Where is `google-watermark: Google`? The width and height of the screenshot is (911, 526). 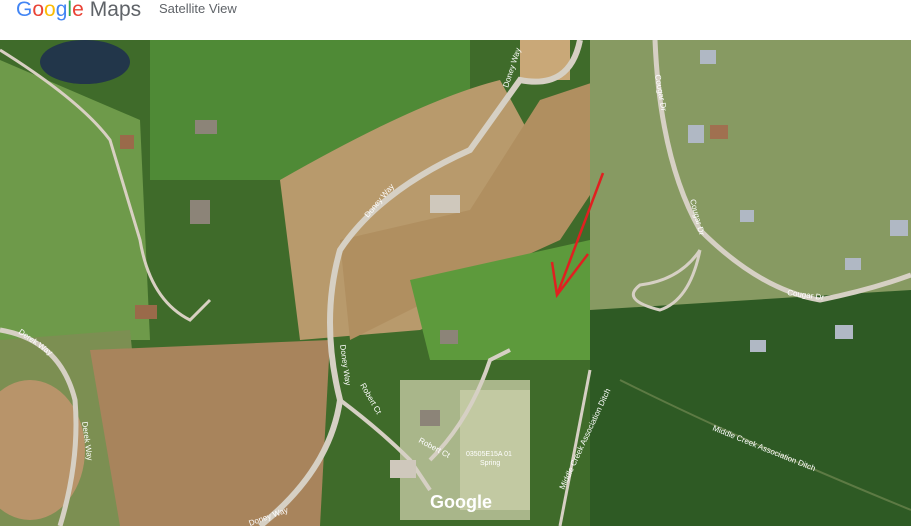 google-watermark: Google is located at coordinates (461, 502).